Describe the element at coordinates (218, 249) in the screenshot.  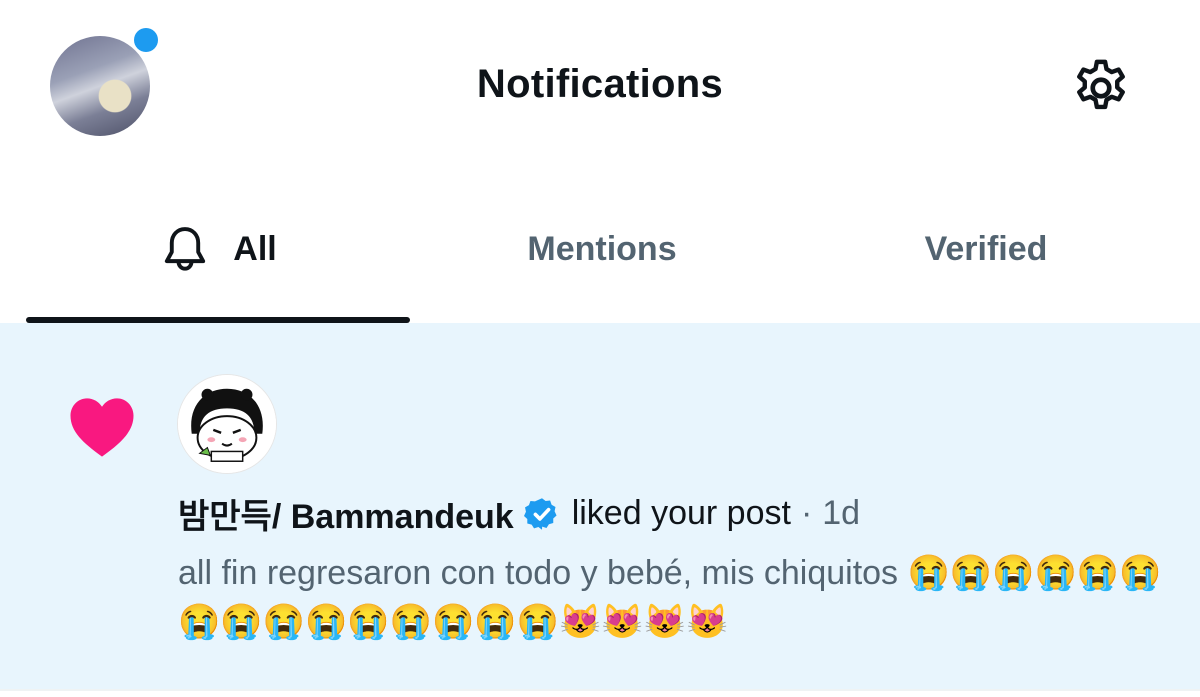
I see `tab-all: All` at that location.